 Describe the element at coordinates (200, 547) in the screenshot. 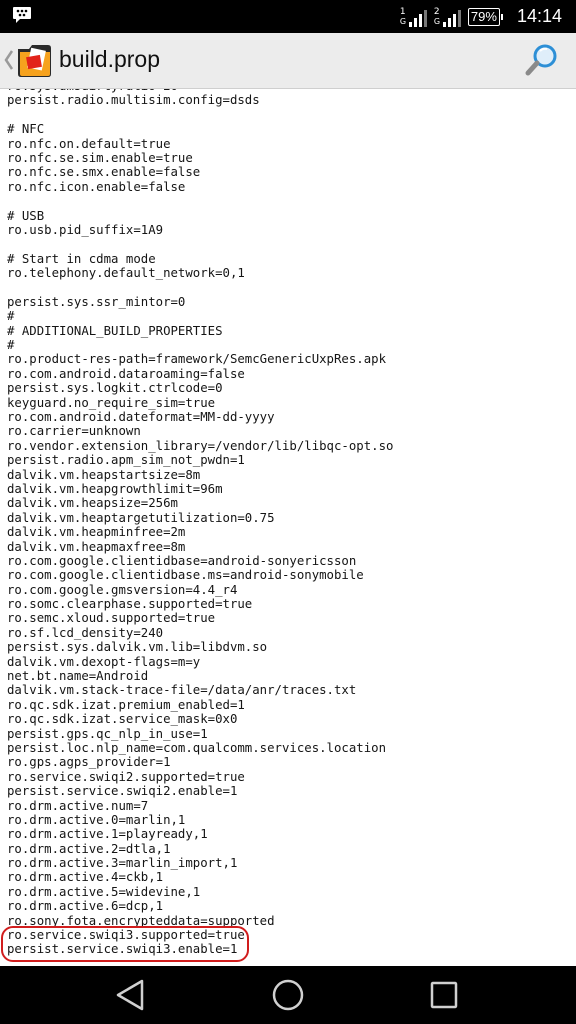

I see `file-line: dalvik.vm.heapmaxfree=8m` at that location.